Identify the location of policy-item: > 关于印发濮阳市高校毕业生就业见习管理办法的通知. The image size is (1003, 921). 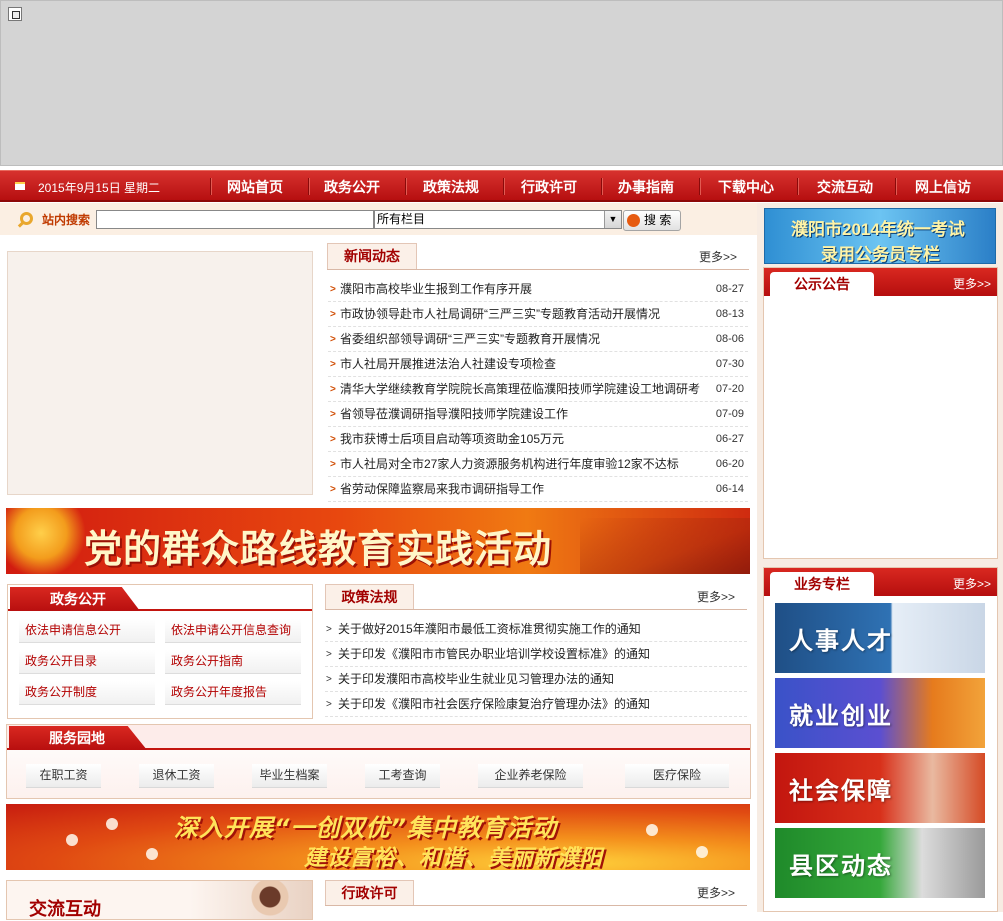
(536, 679).